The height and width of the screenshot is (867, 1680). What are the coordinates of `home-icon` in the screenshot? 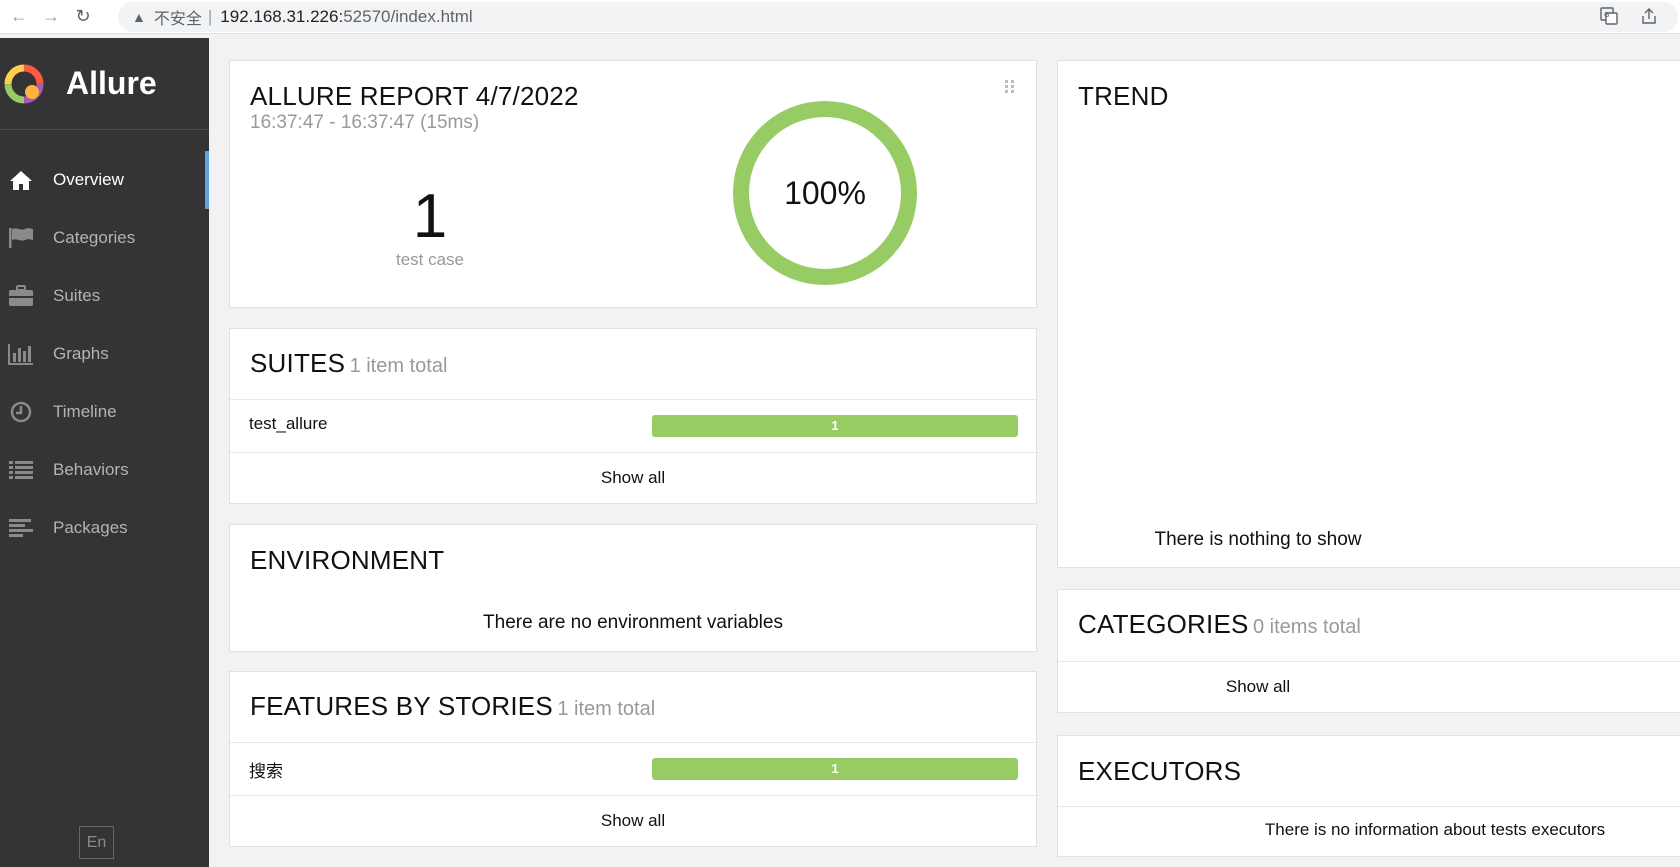 It's located at (21, 180).